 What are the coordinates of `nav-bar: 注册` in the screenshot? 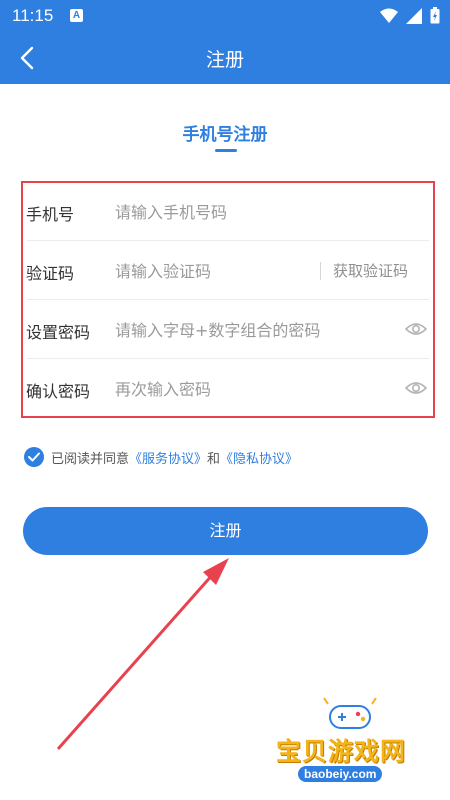 It's located at (225, 58).